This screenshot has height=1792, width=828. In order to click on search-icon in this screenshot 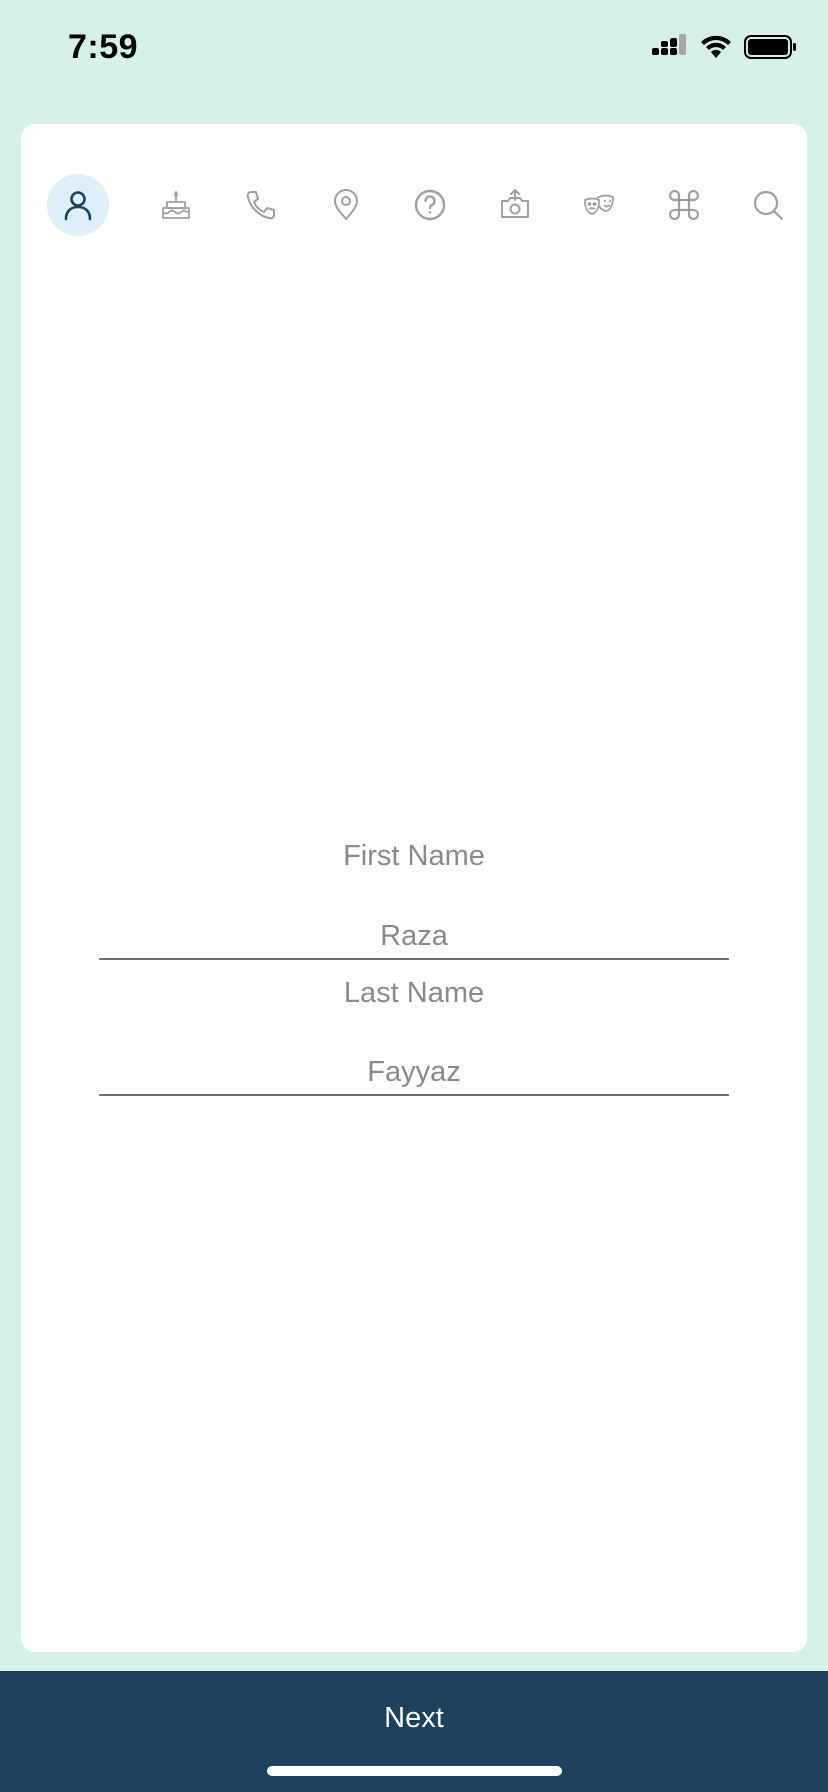, I will do `click(768, 205)`.